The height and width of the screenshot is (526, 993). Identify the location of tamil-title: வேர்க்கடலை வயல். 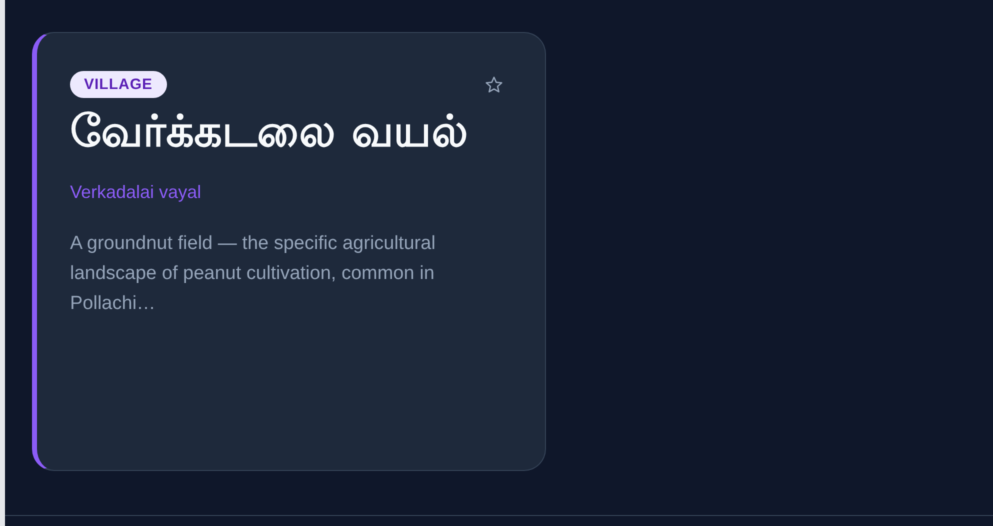
(270, 132).